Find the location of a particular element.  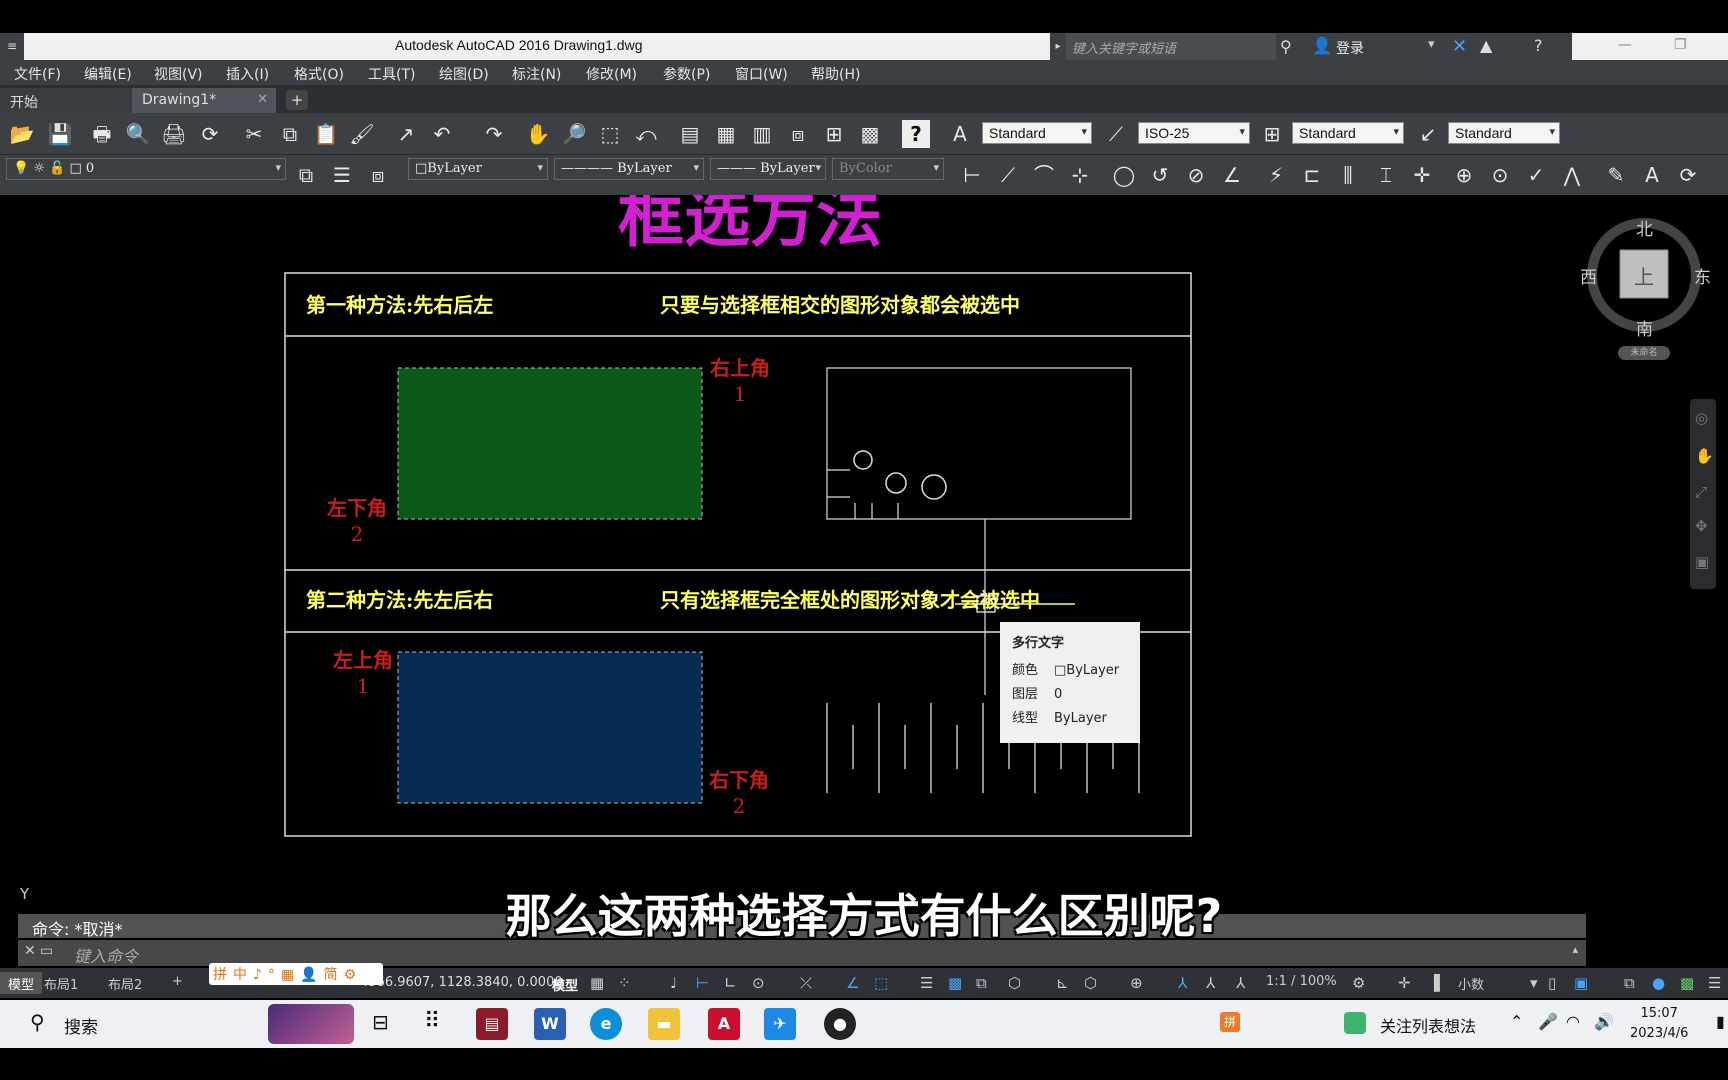

add-layout-icon: + is located at coordinates (177, 983).